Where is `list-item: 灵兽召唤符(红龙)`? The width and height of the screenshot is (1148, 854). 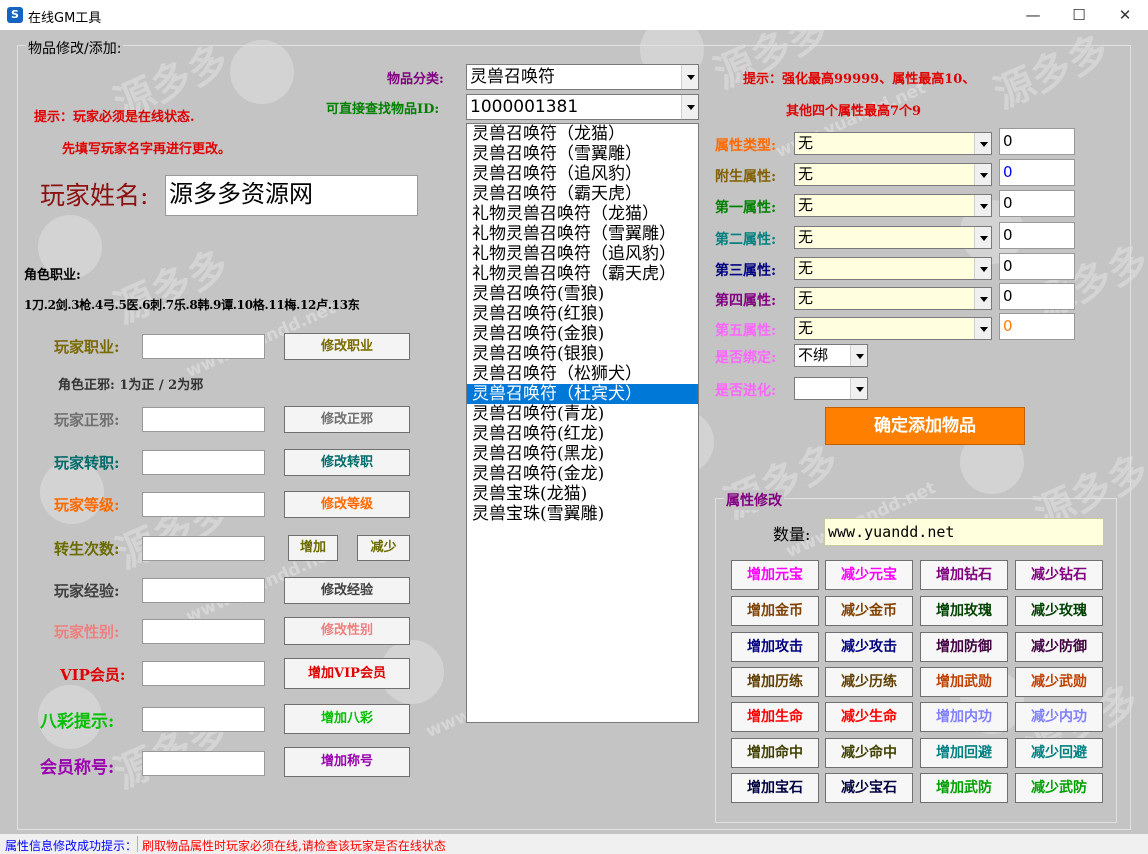
list-item: 灵兽召唤符(红龙) is located at coordinates (582, 434).